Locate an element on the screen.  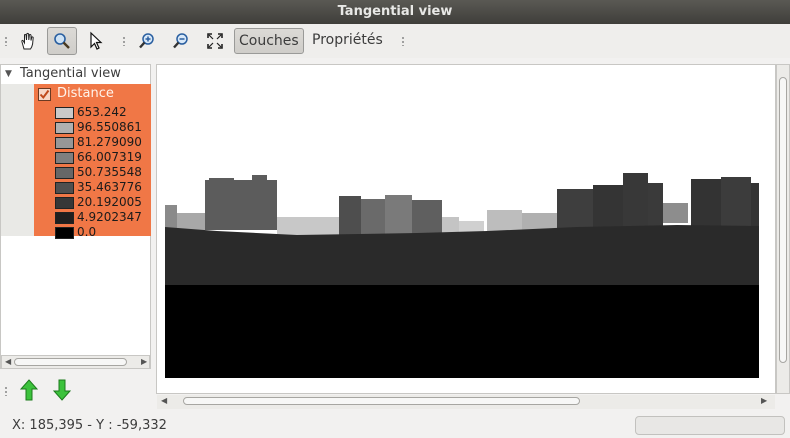
zoom-out-button is located at coordinates (181, 41).